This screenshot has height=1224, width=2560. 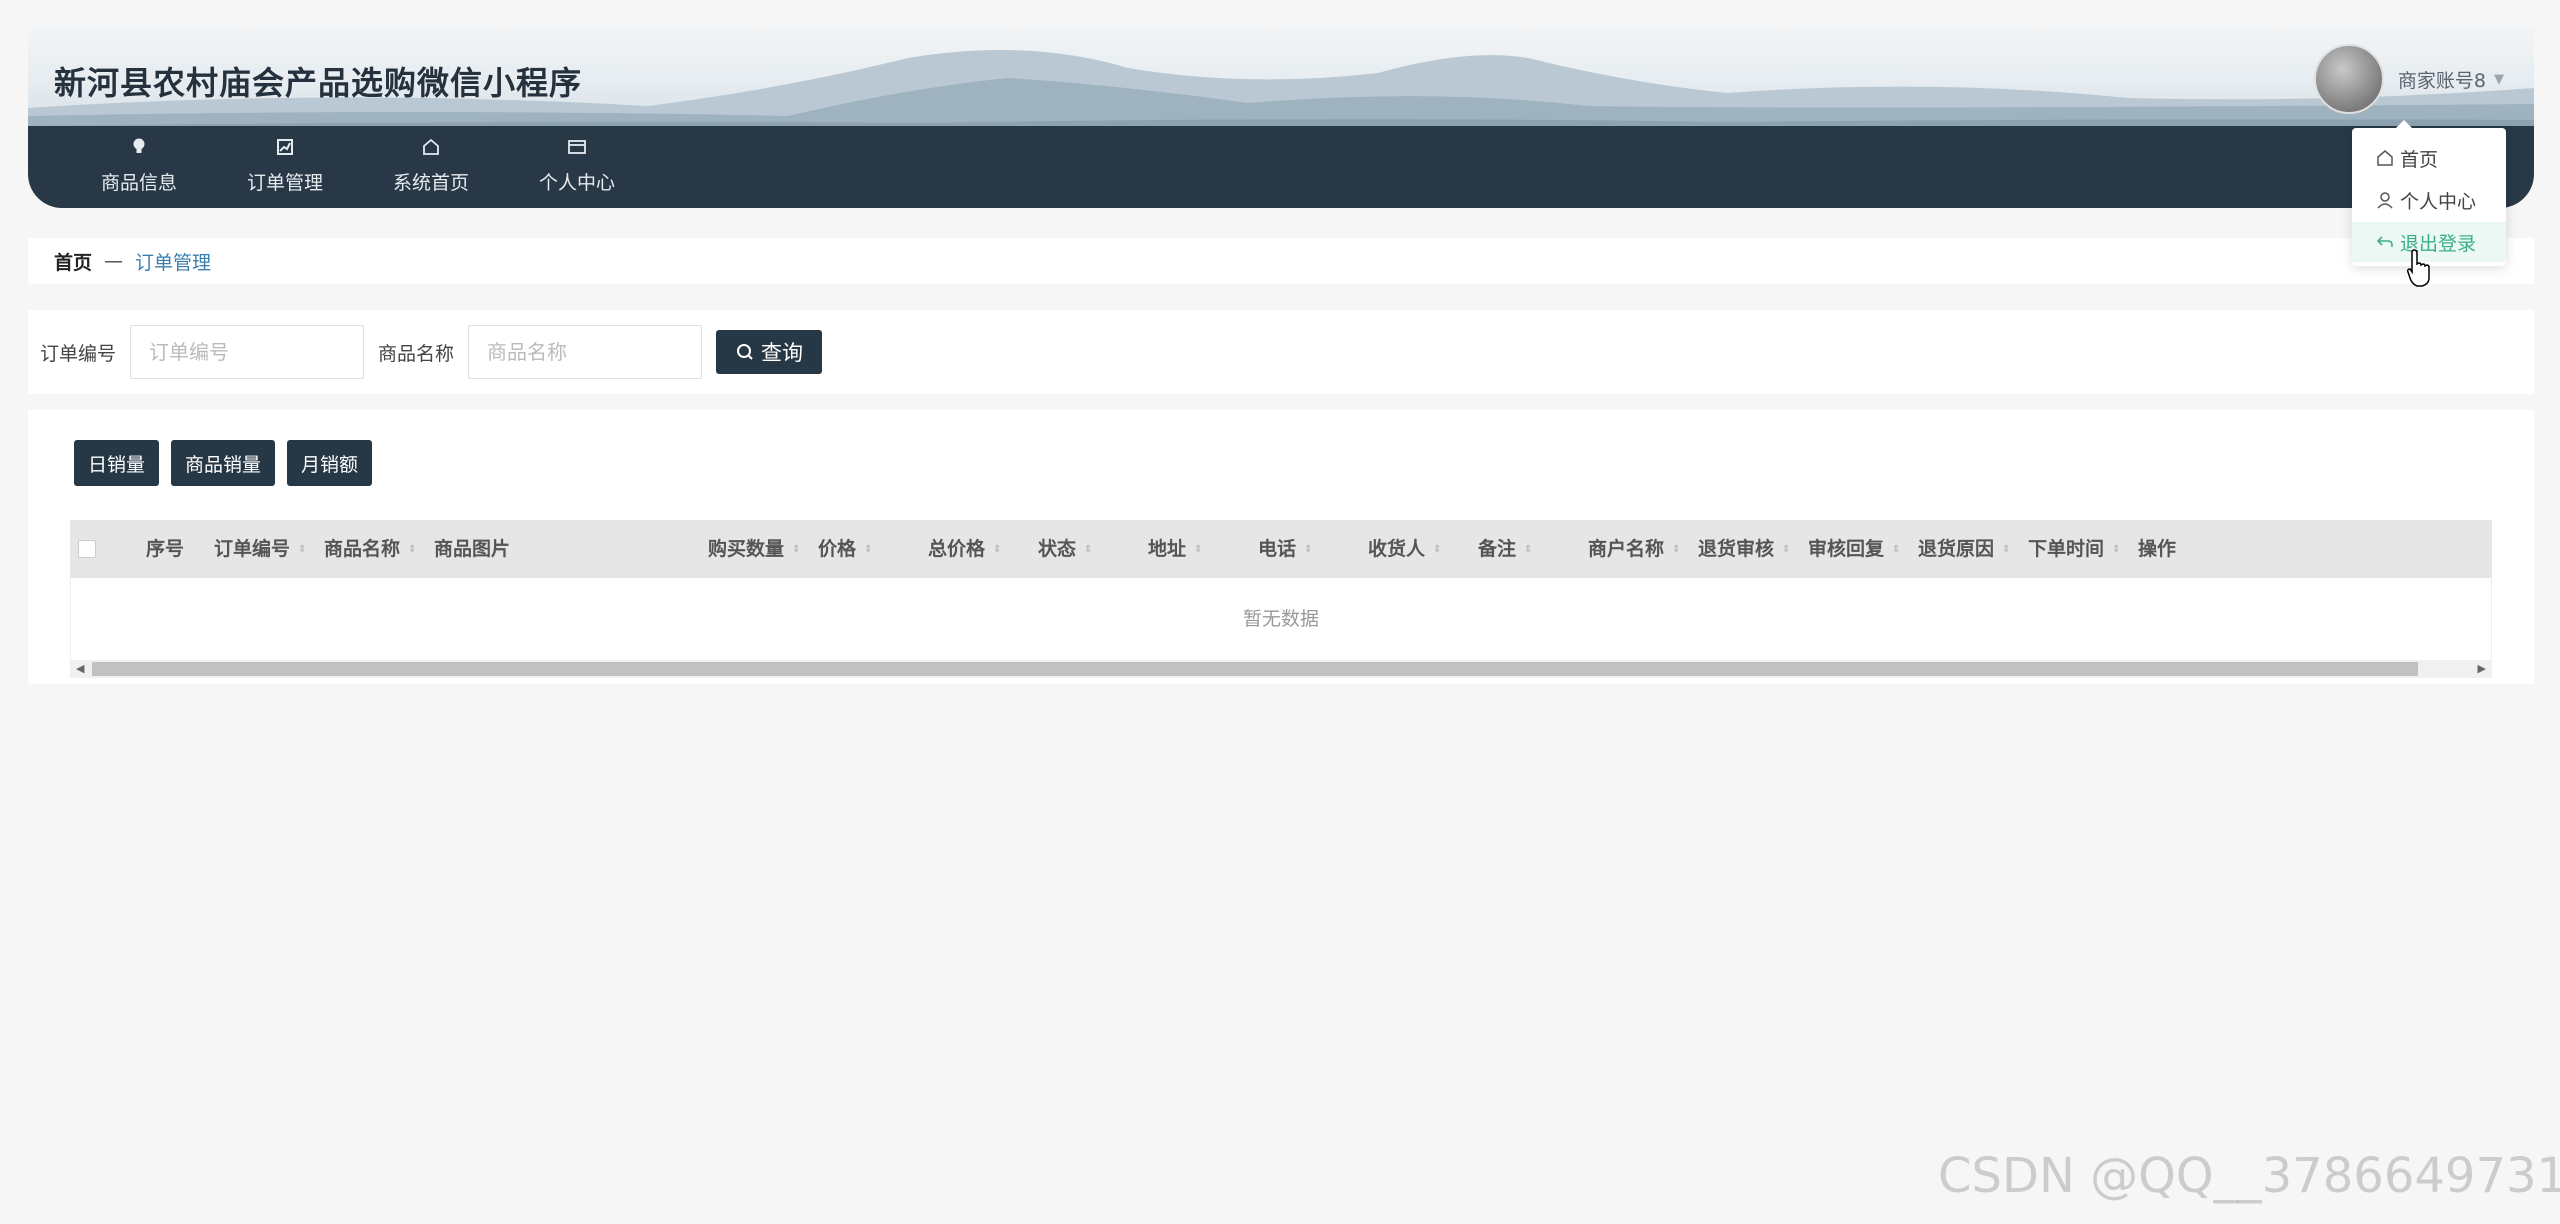 What do you see at coordinates (1281, 167) in the screenshot?
I see `main-nav: 商品信息 订单管理 系统首页 个人中心` at bounding box center [1281, 167].